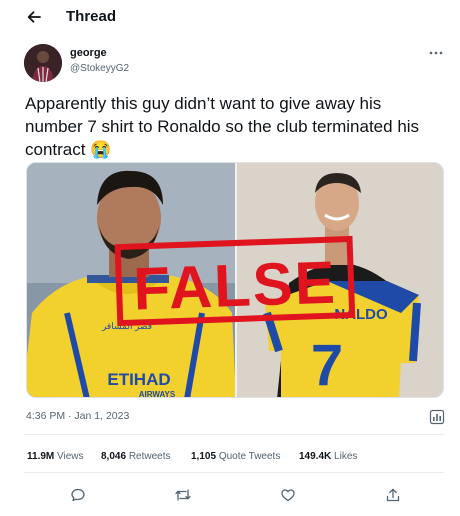  What do you see at coordinates (235, 286) in the screenshot?
I see `false-stamp-text: FALSE` at bounding box center [235, 286].